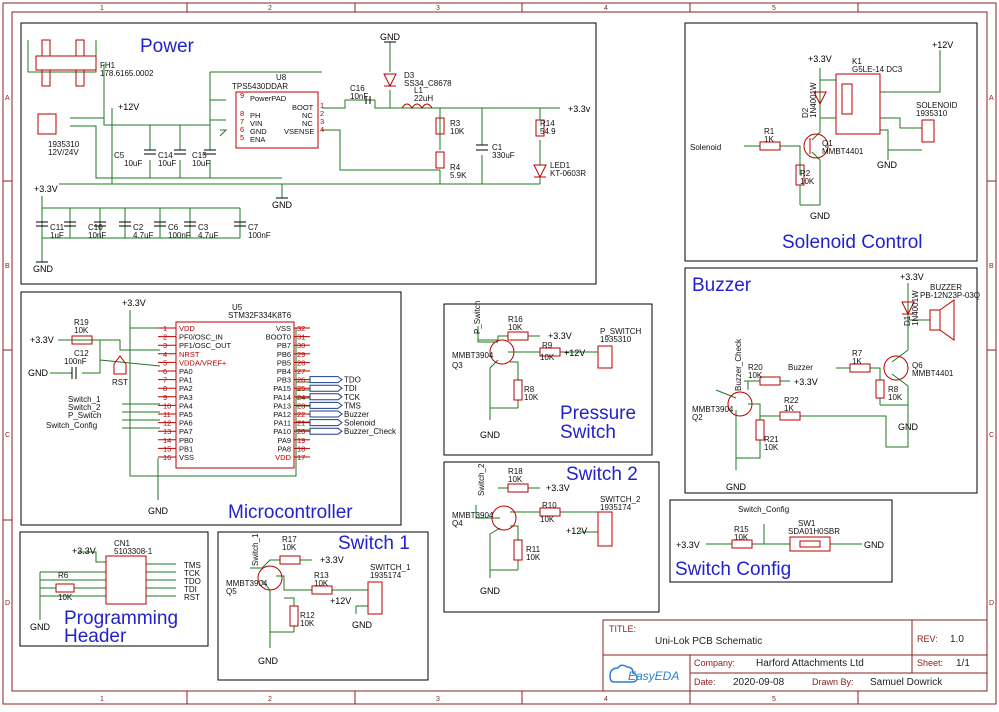 The width and height of the screenshot is (999, 712). What do you see at coordinates (307, 623) in the screenshot?
I see `r12-val: 10K` at bounding box center [307, 623].